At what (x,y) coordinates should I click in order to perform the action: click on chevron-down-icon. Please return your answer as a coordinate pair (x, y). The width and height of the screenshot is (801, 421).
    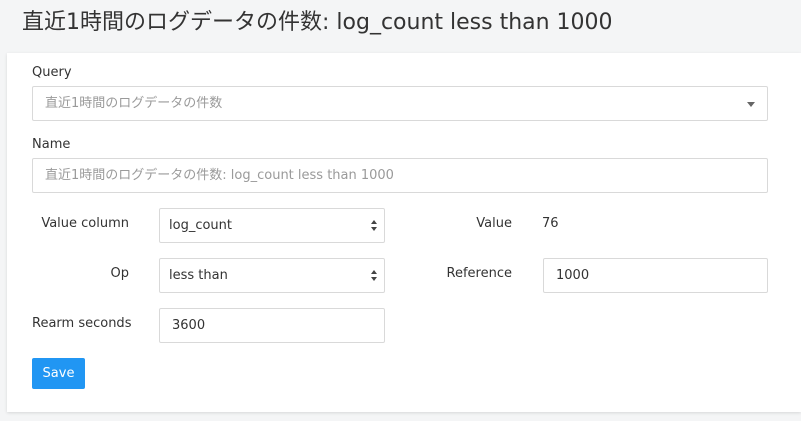
    Looking at the image, I should click on (751, 104).